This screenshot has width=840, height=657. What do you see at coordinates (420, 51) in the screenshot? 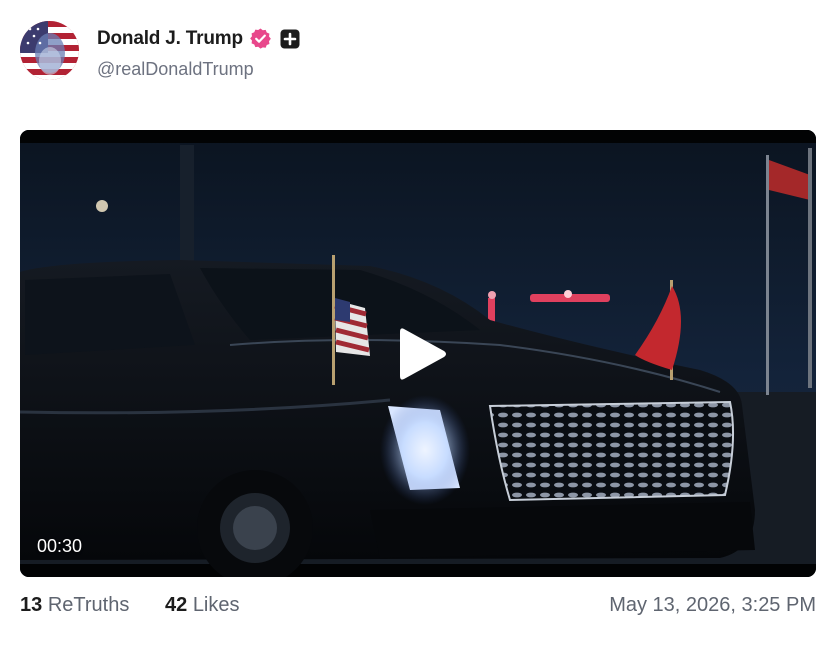
I see `post-header: Donald J. Trump @realDonaldTrump` at bounding box center [420, 51].